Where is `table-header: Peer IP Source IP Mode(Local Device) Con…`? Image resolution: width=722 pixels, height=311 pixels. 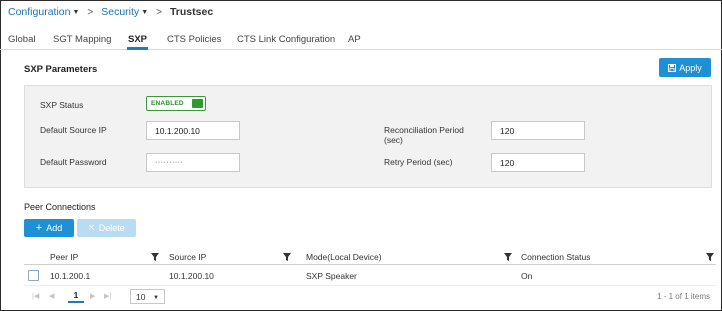 table-header: Peer IP Source IP Mode(Local Device) Con… is located at coordinates (370, 256).